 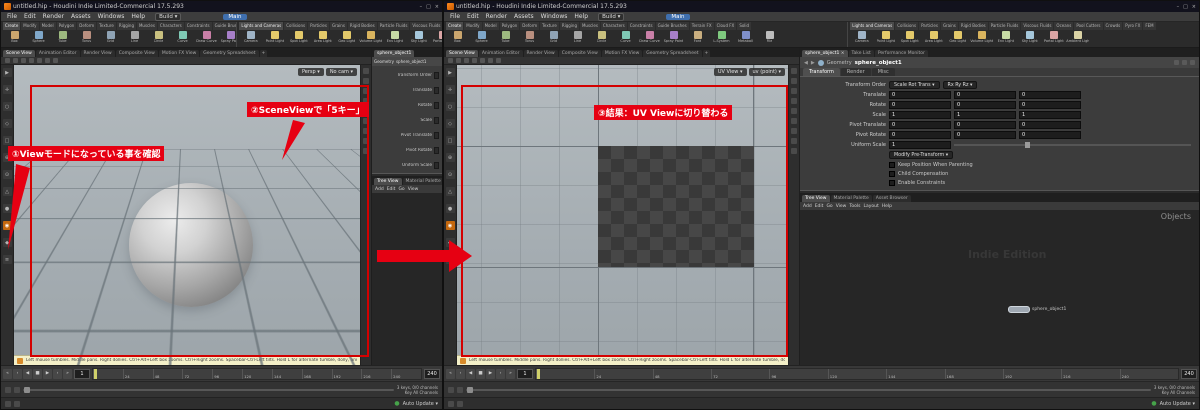 What do you see at coordinates (450, 89) in the screenshot?
I see `translate-tool-icon: ✛` at bounding box center [450, 89].